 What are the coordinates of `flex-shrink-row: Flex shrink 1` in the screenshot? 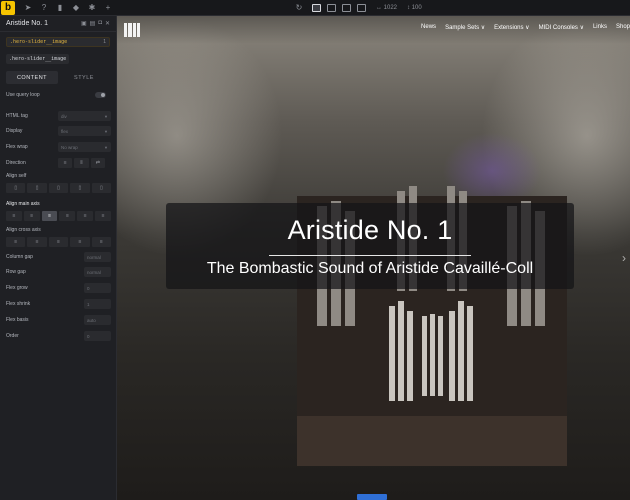 It's located at (58, 304).